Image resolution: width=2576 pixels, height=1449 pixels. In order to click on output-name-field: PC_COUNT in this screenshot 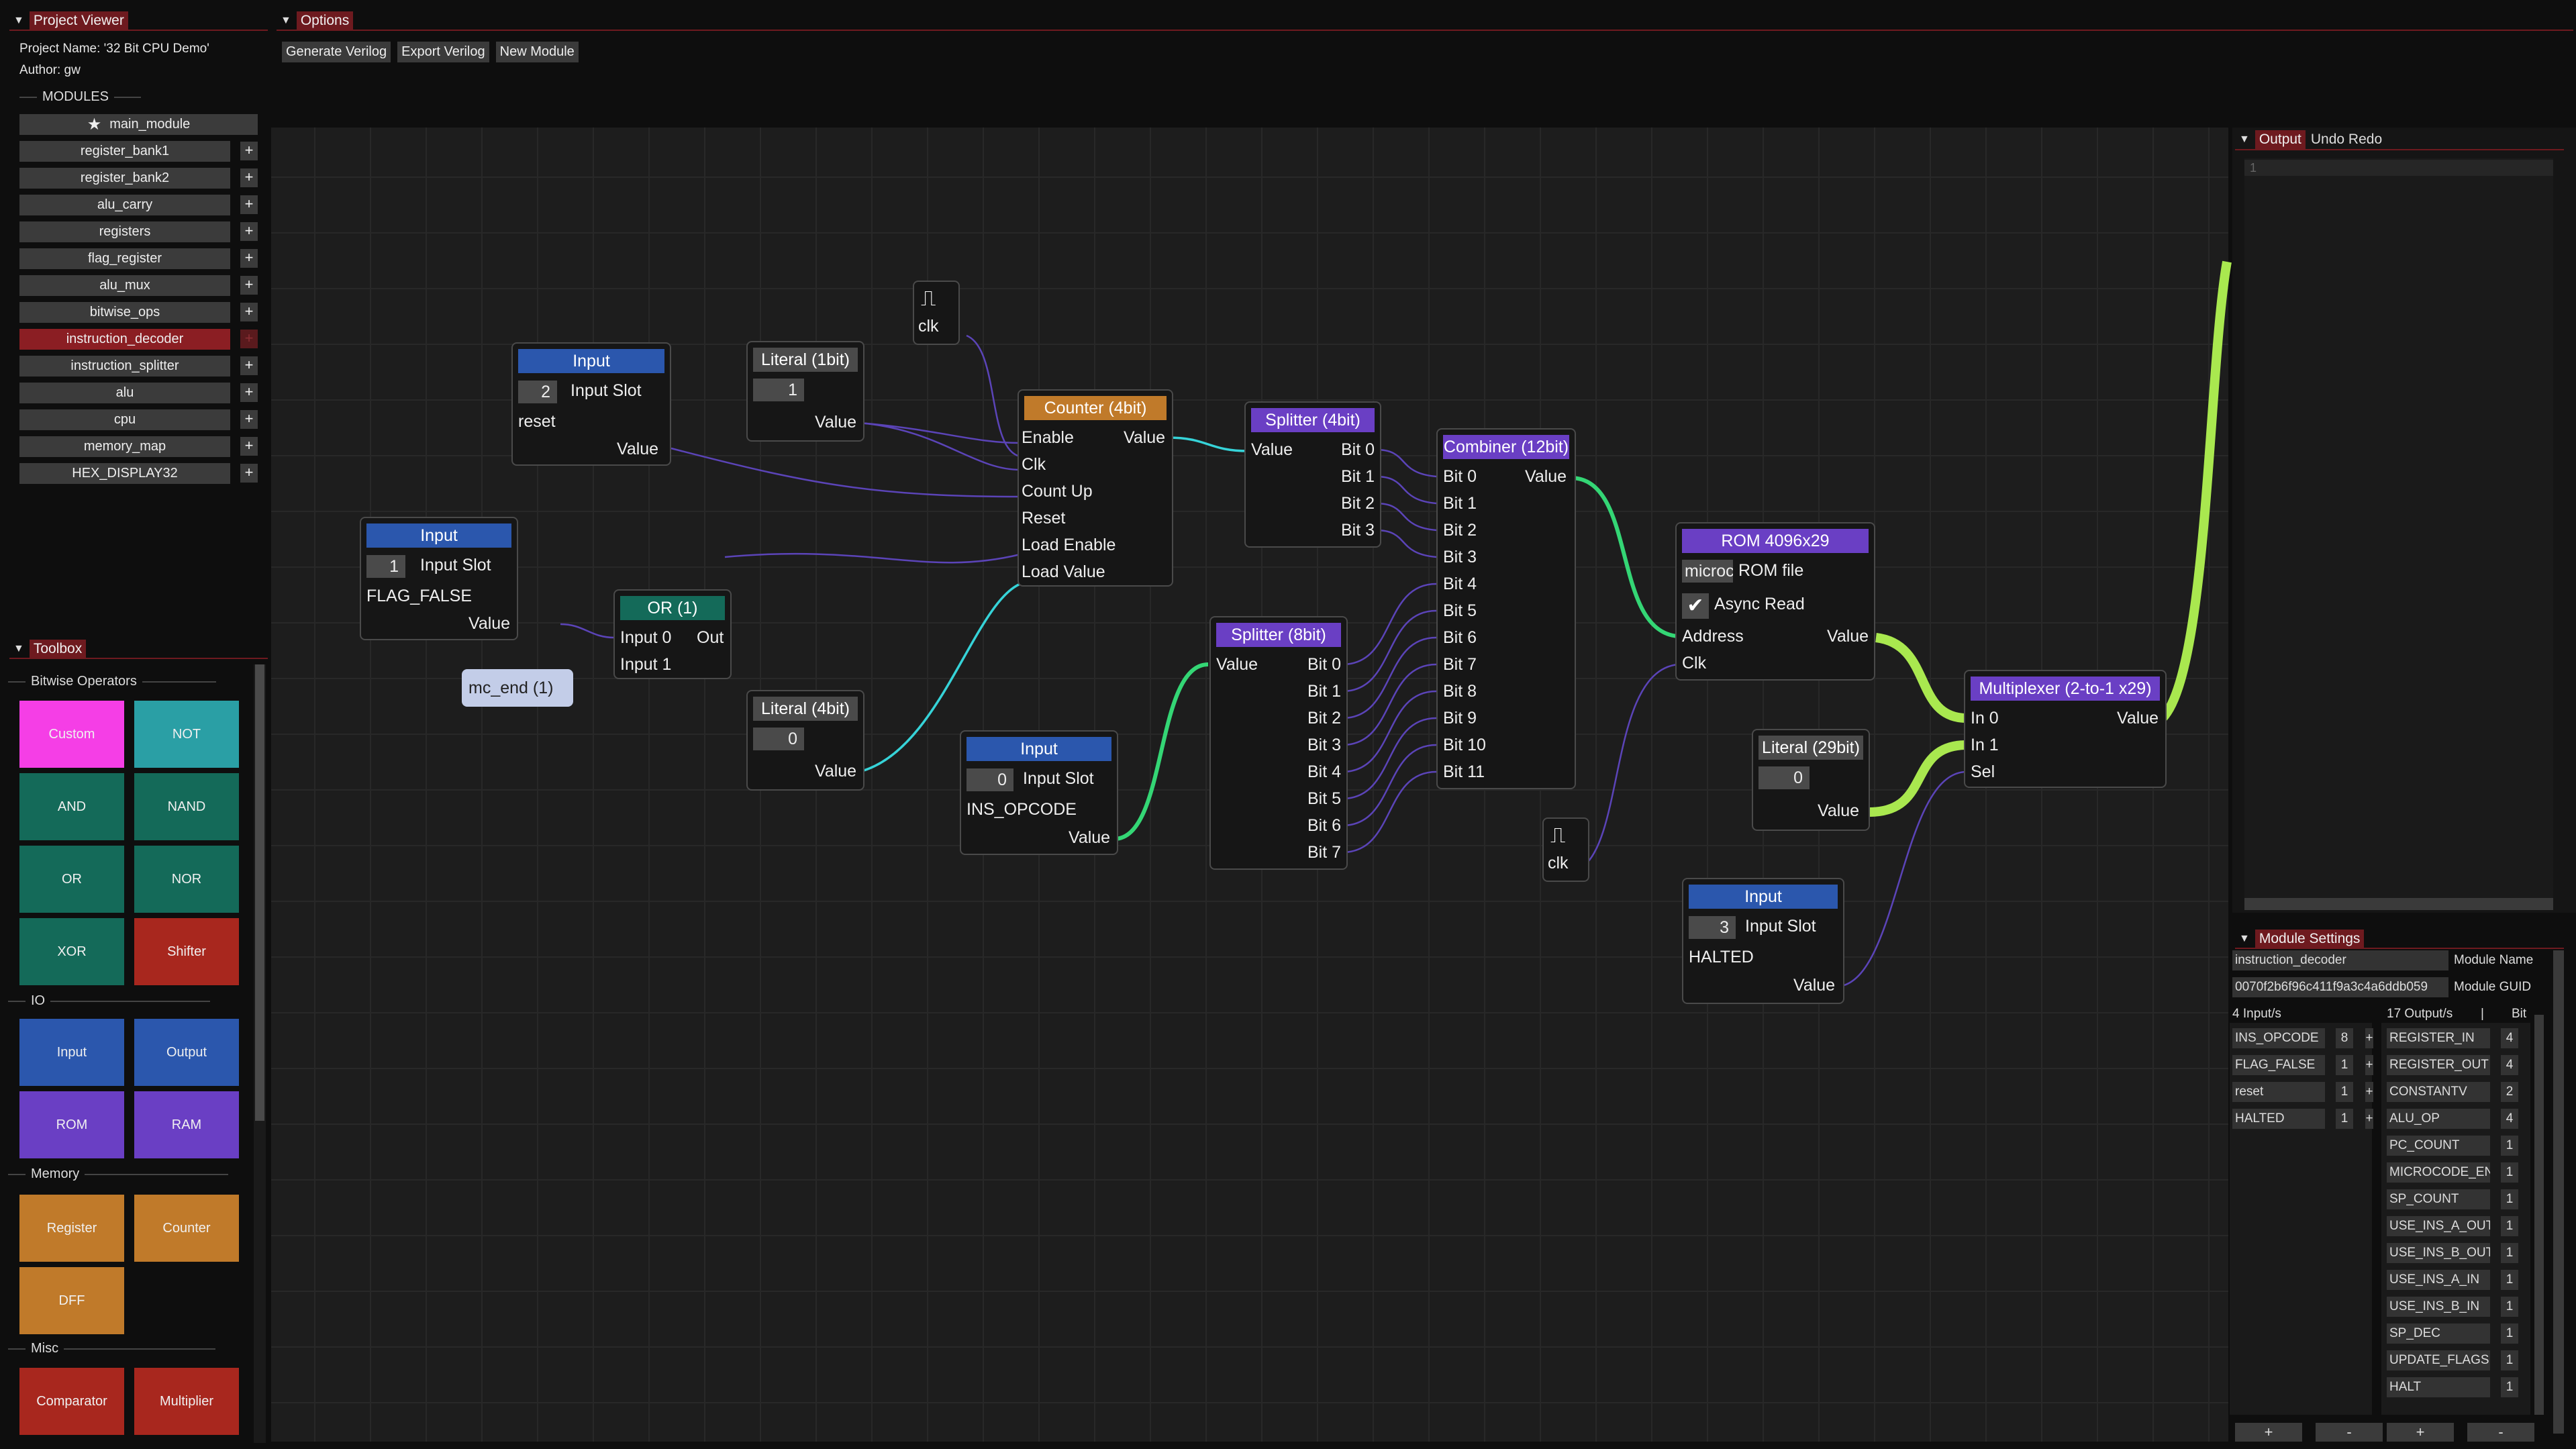, I will do `click(2438, 1146)`.